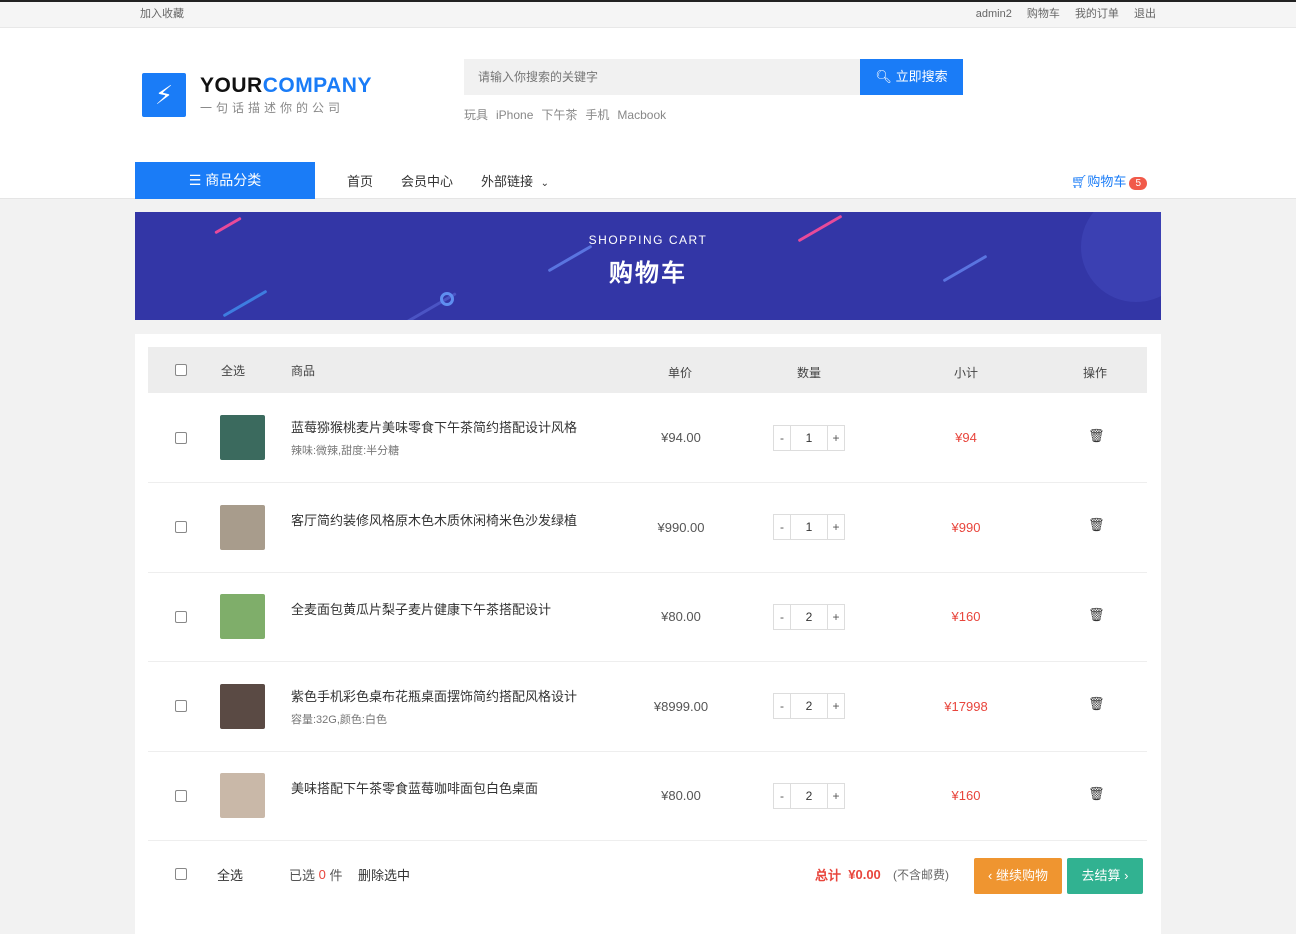 The height and width of the screenshot is (934, 1296). I want to click on main-nav: ☰ 商品分类 首页 会员中心 外部链接 ⌄ 🛒︎购物车 5, so click(648, 180).